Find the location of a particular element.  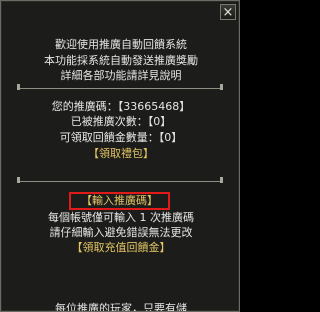

promo-code-text: 您的推廣碼：【33665468】 is located at coordinates (121, 106).